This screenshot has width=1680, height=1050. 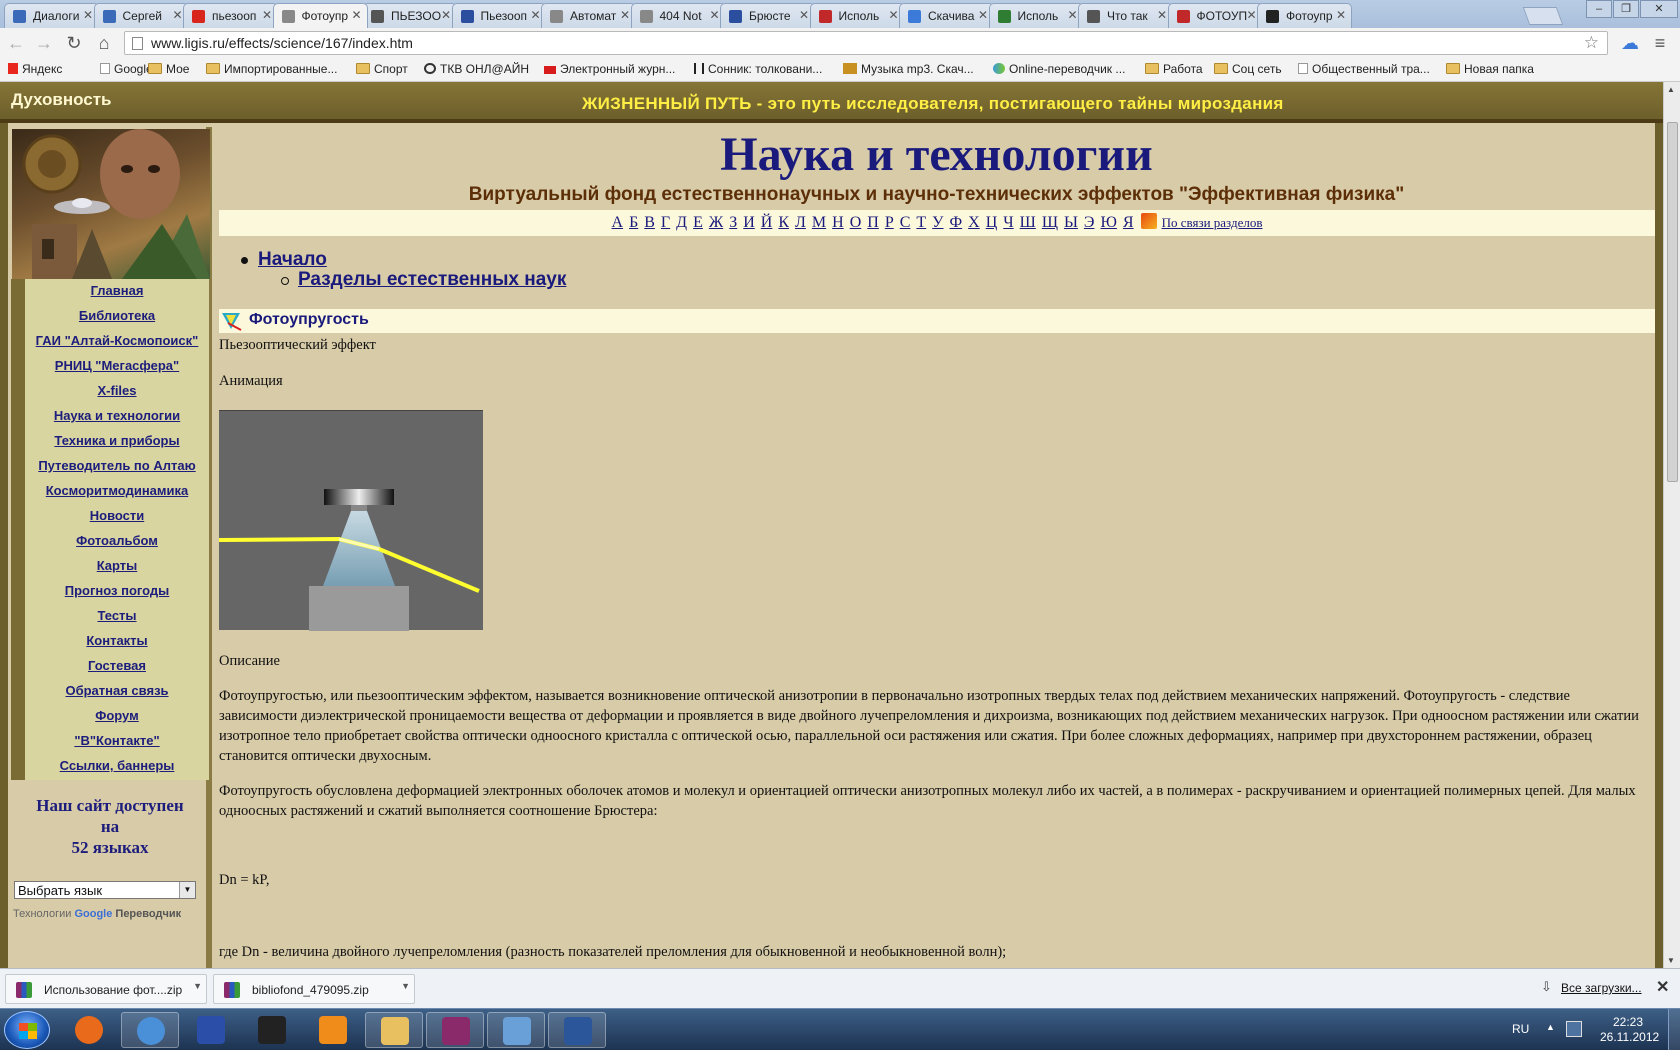 What do you see at coordinates (577, 1030) in the screenshot?
I see `taskbar-app-word` at bounding box center [577, 1030].